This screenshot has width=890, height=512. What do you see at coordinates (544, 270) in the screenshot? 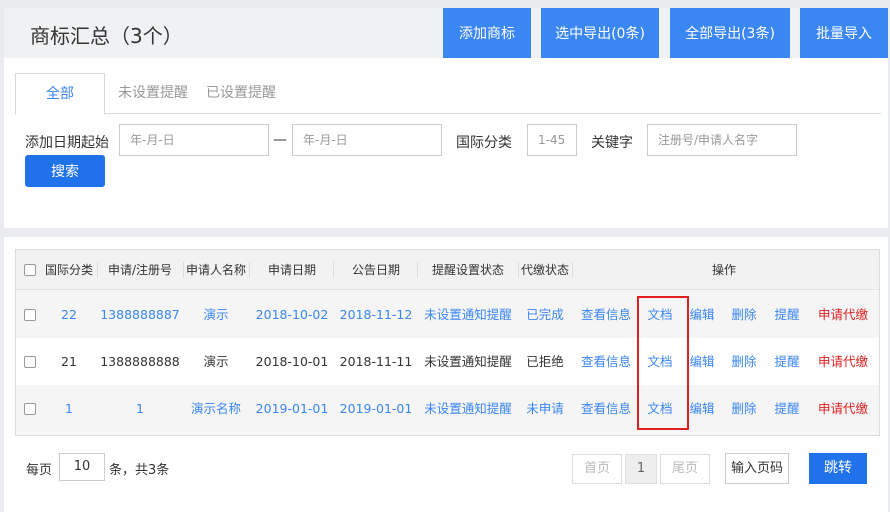
I see `col-payment-status: 代缴状态` at bounding box center [544, 270].